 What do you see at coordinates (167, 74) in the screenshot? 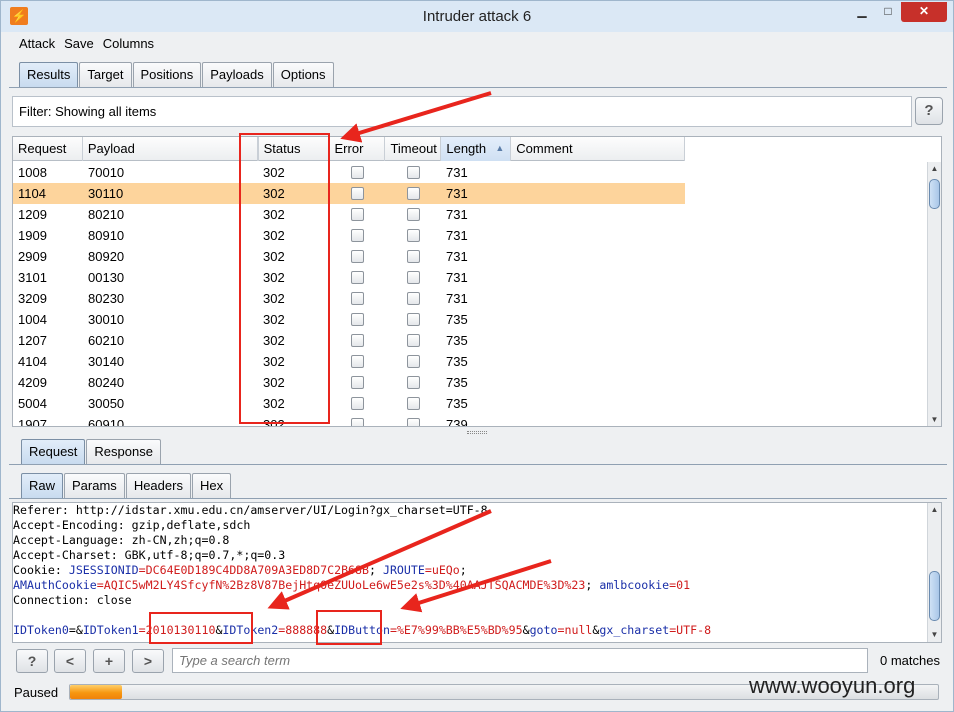
I see `tab-positions: Positions` at bounding box center [167, 74].